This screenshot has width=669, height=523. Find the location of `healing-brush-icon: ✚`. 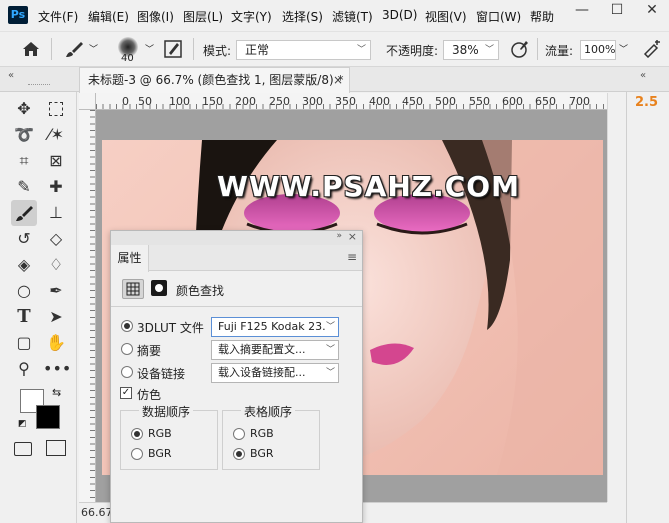

healing-brush-icon: ✚ is located at coordinates (56, 187).